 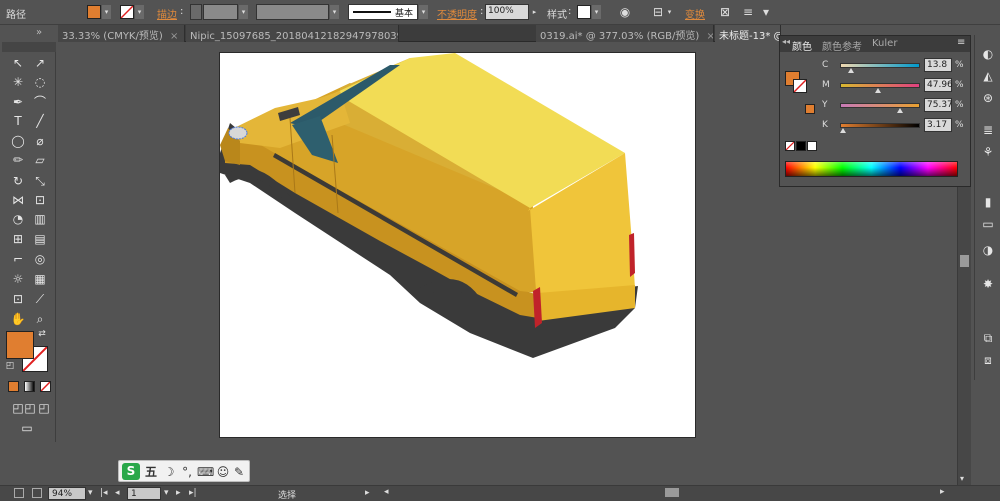 What do you see at coordinates (40, 279) in the screenshot?
I see `column-graph-tool-icon: ▦` at bounding box center [40, 279].